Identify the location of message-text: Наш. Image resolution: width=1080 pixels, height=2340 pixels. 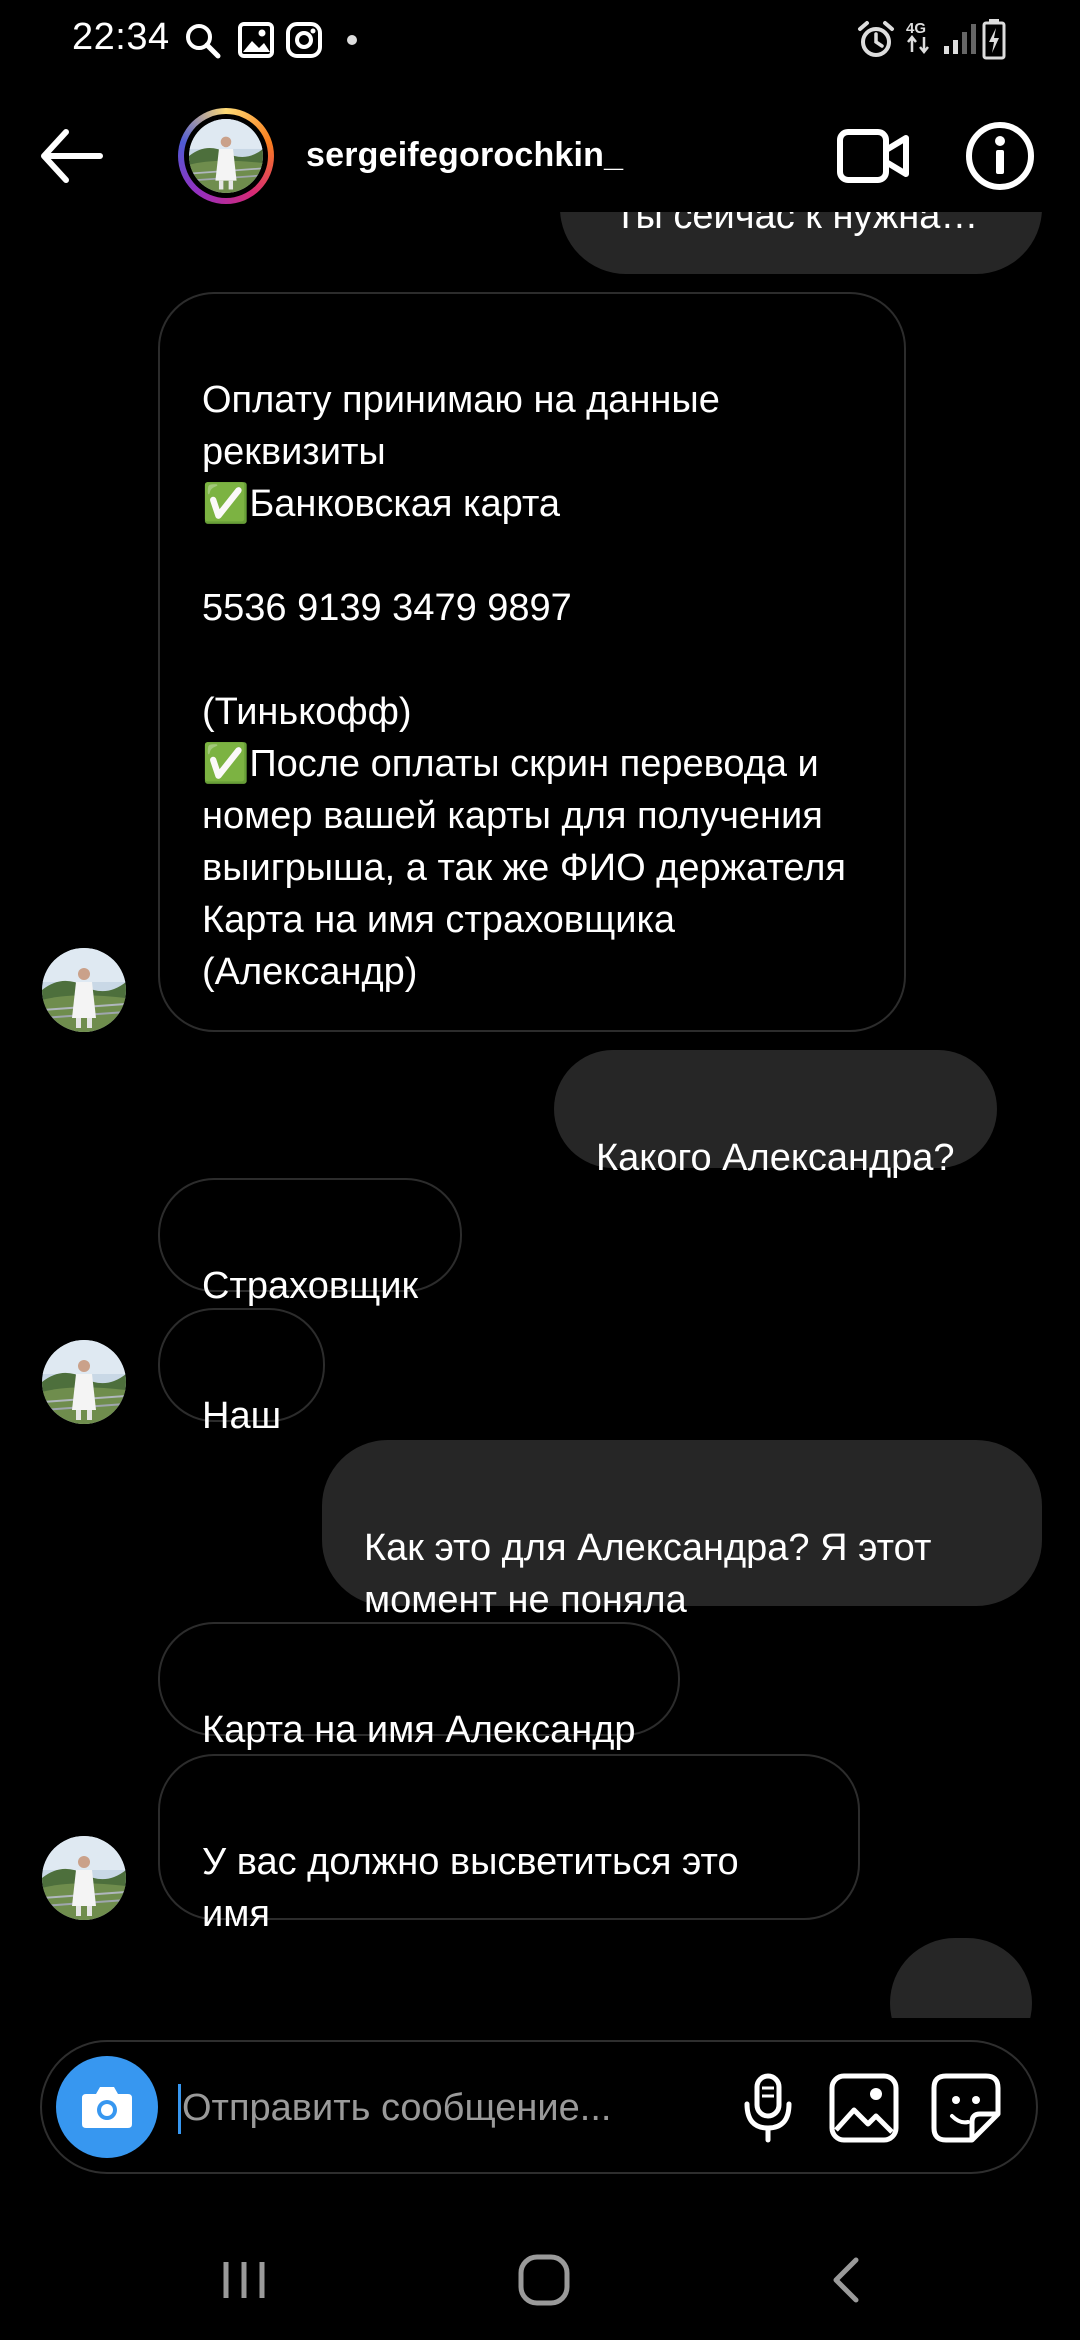
(242, 1416).